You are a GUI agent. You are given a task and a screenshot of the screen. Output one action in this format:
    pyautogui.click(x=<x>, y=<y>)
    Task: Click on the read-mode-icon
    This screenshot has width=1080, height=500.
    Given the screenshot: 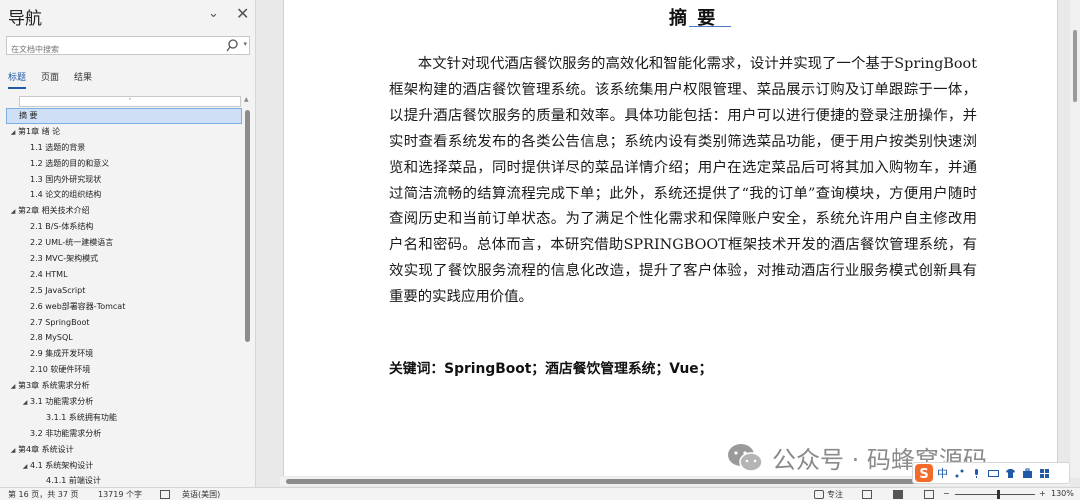 What is the action you would take?
    pyautogui.click(x=867, y=494)
    